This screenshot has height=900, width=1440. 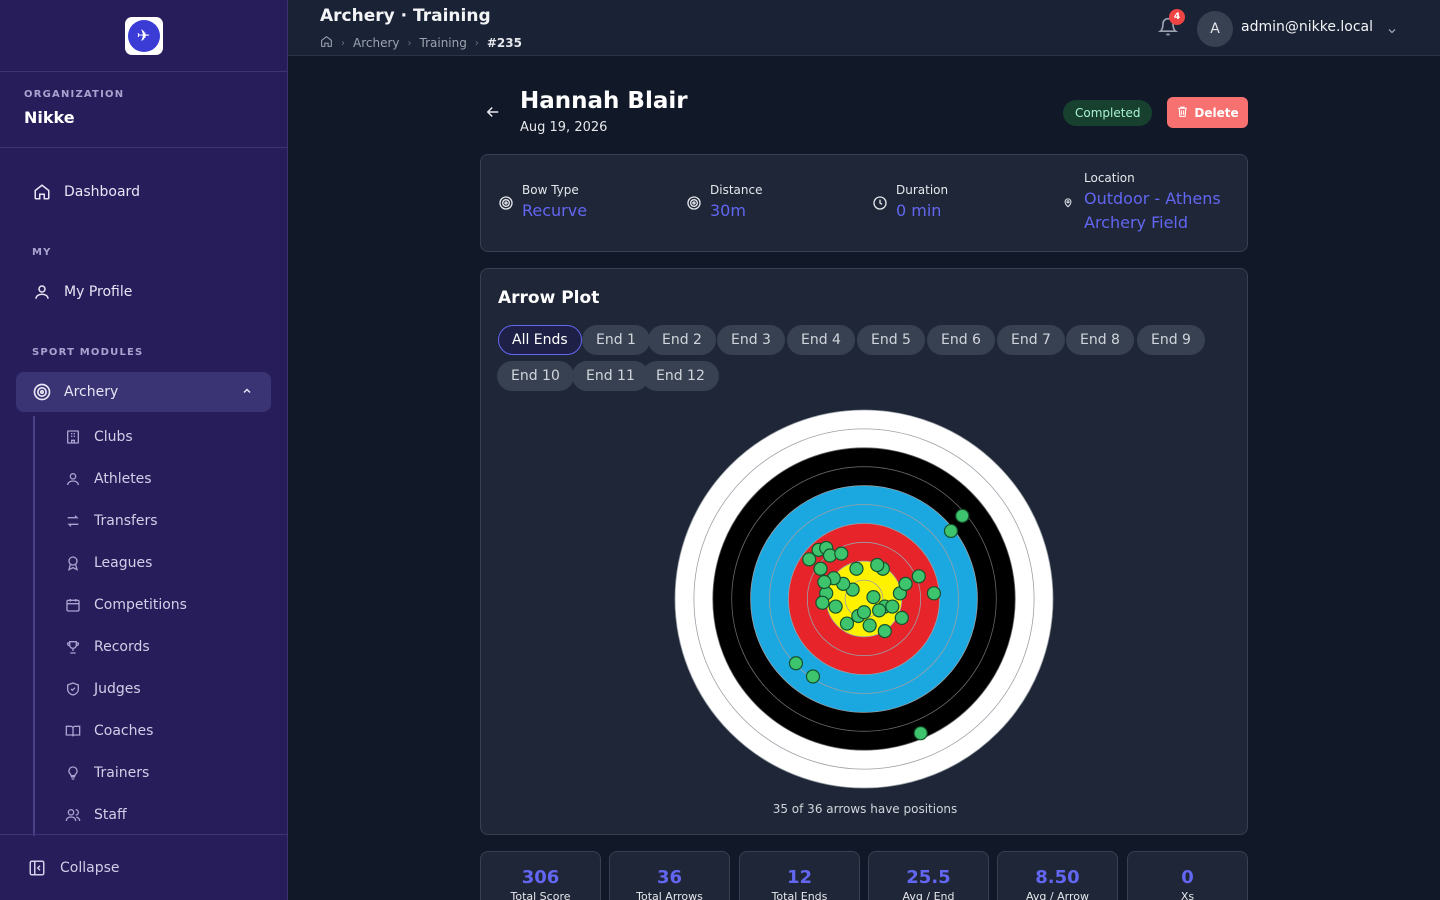 I want to click on breadcrumb-current: #235, so click(x=504, y=43).